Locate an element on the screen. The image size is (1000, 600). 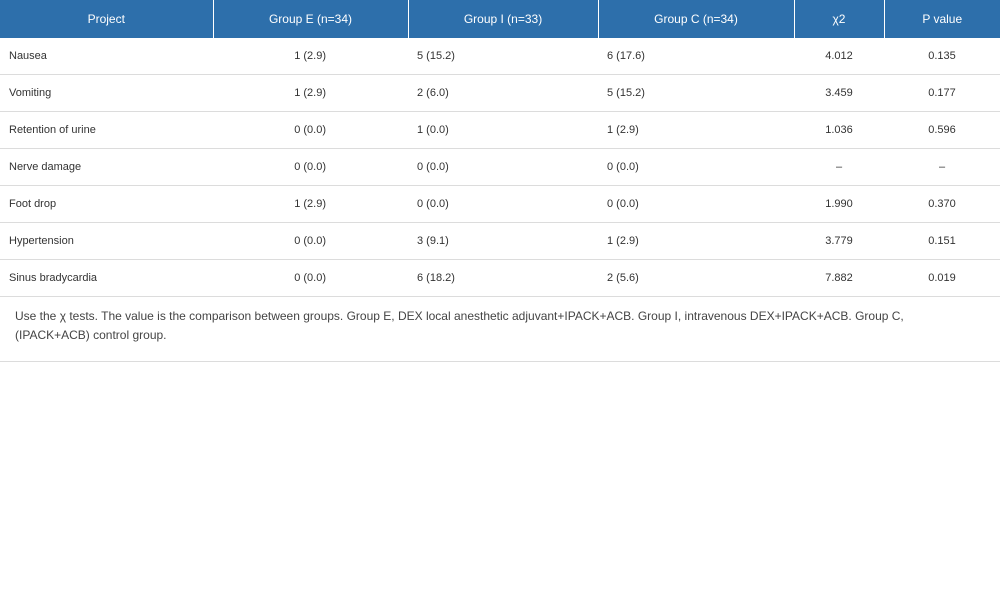
cell-project: Hypertension is located at coordinates (106, 241).